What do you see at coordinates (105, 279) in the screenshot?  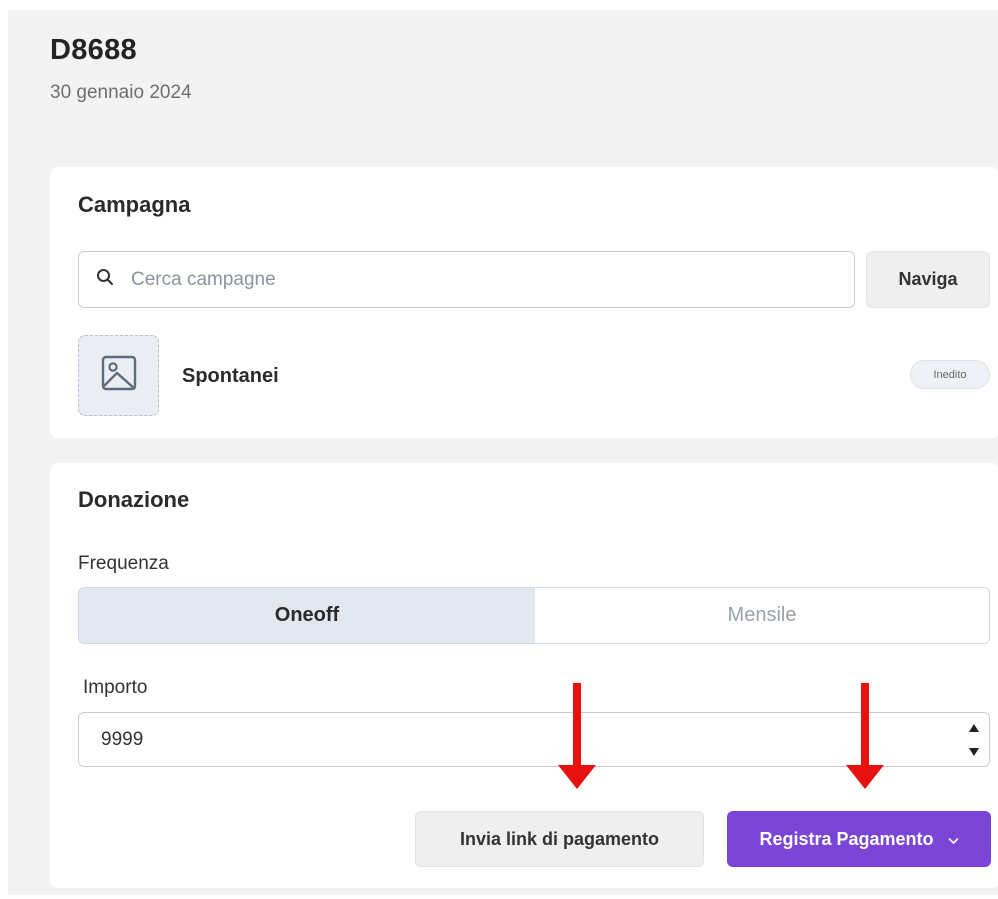 I see `search-icon` at bounding box center [105, 279].